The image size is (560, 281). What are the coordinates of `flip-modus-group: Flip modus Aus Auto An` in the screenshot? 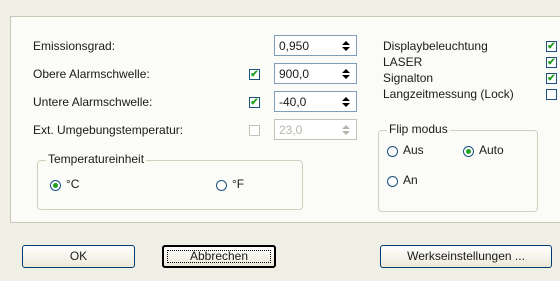 It's located at (458, 167).